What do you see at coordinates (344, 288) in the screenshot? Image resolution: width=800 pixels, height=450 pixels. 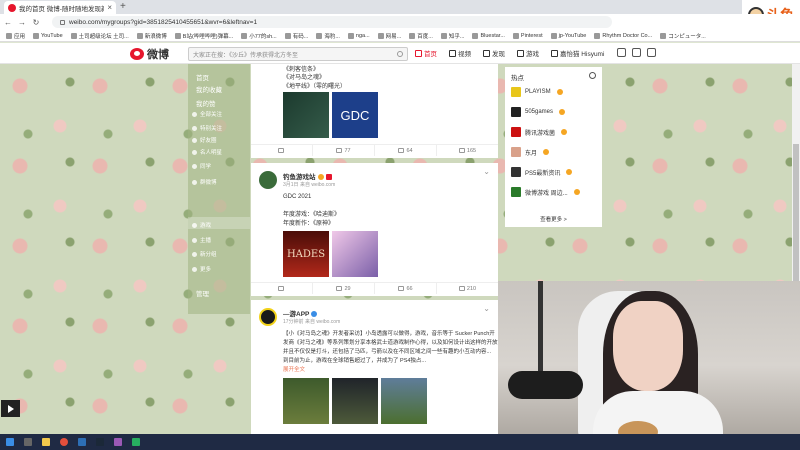 I see `repost-button: 29` at bounding box center [344, 288].